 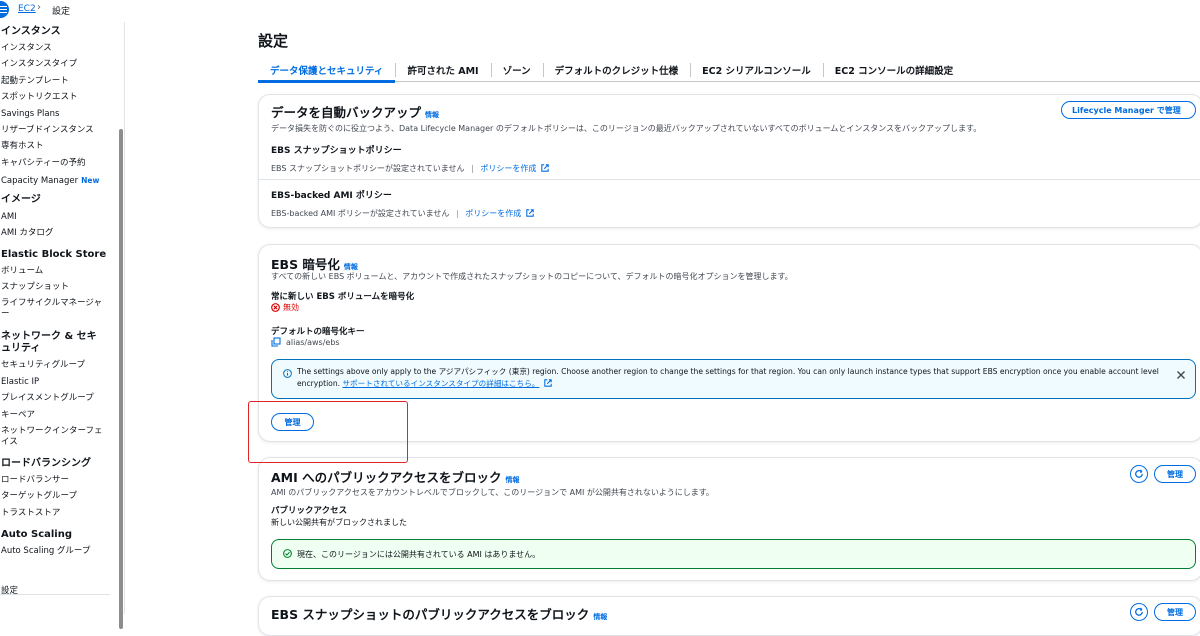 I want to click on snapshot-policy-status: EBS スナップショットポリシーが設定されていません | ポリシーを作成, so click(x=410, y=168).